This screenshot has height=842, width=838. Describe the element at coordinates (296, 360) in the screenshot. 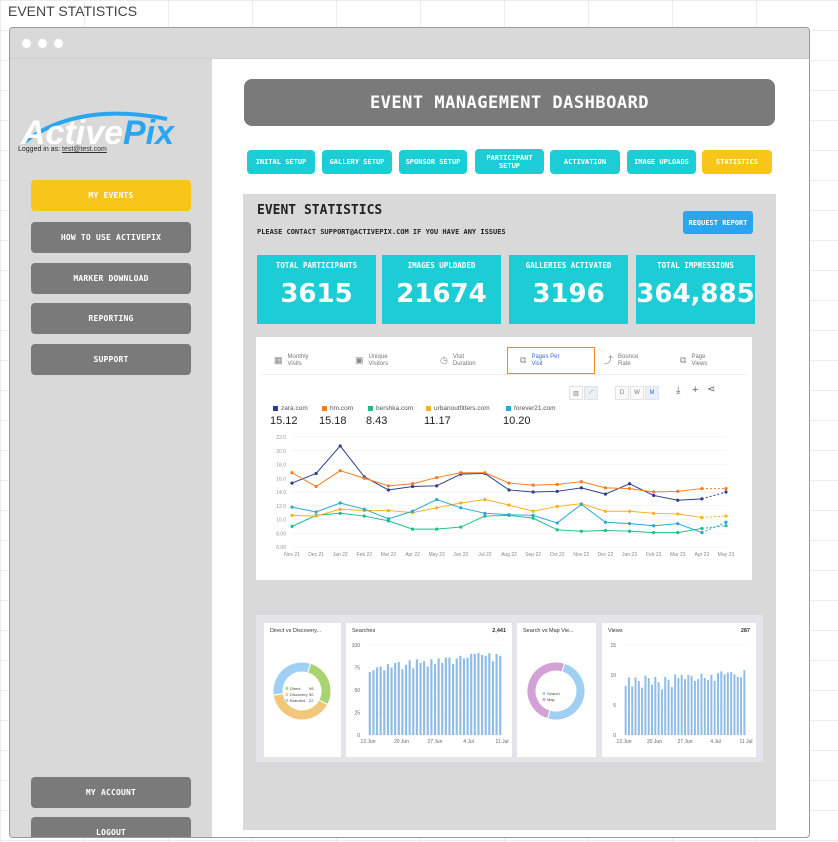

I see `metric-tab-monthly-visits: ▦ Monthly Visits` at that location.